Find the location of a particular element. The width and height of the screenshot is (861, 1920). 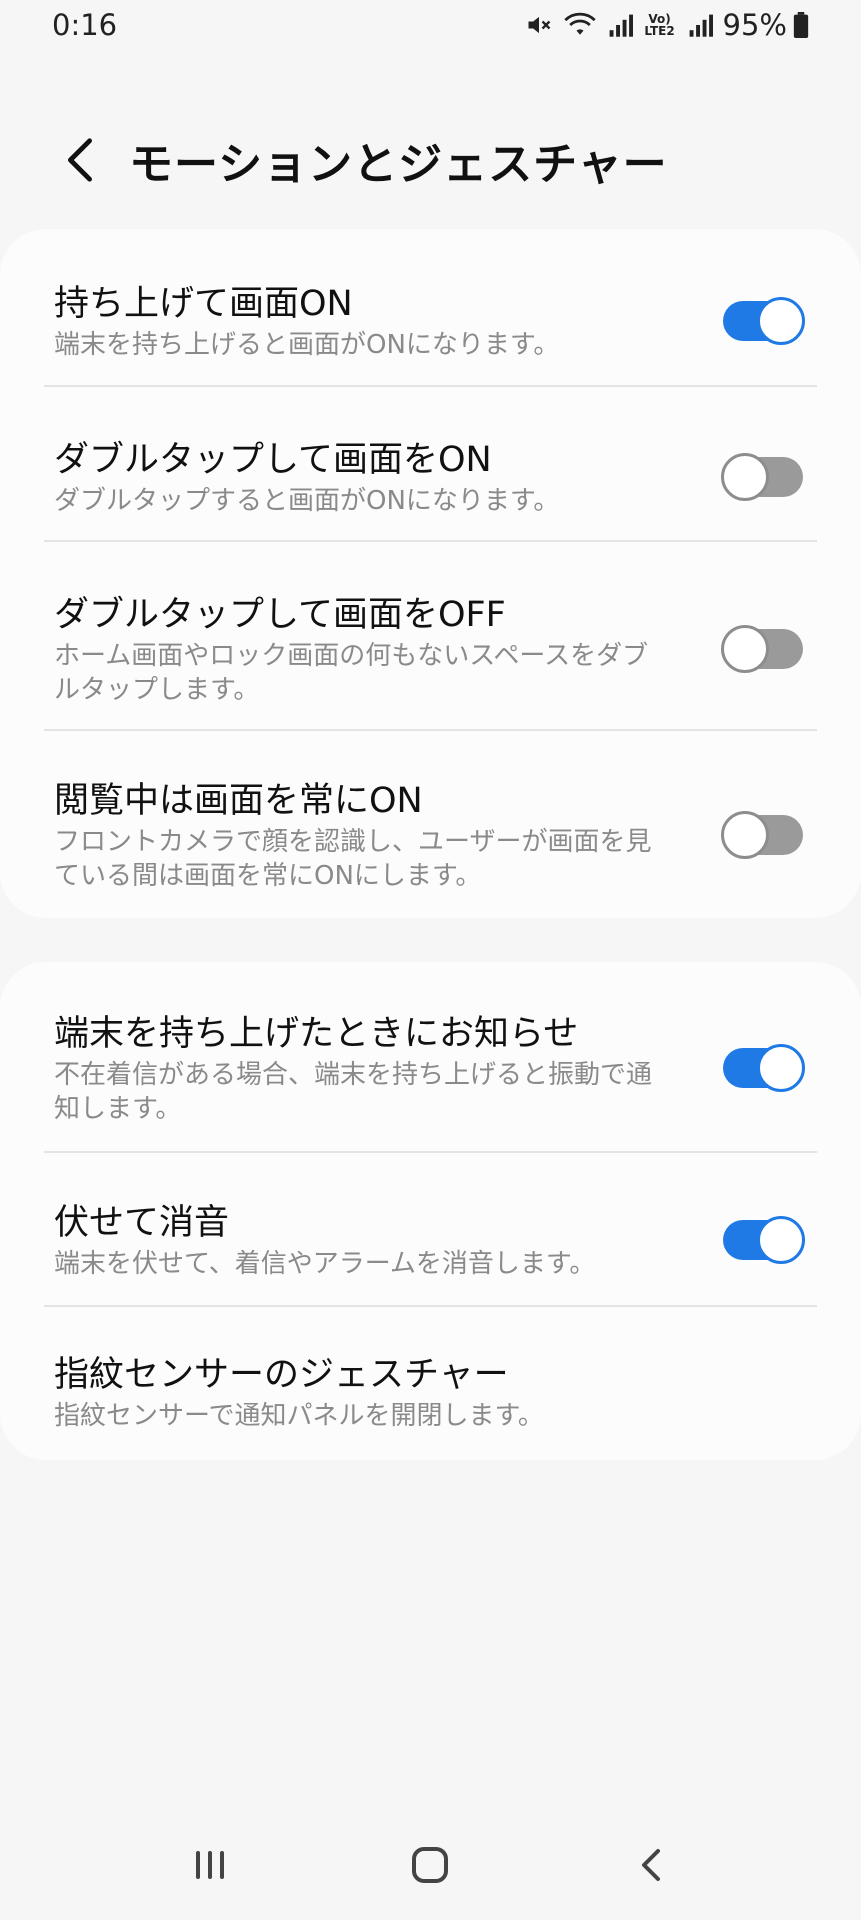

setting-lift-to-wake: 持ち上げて画面ON 端末を持ち上げると画面がONになります。 is located at coordinates (430, 321).